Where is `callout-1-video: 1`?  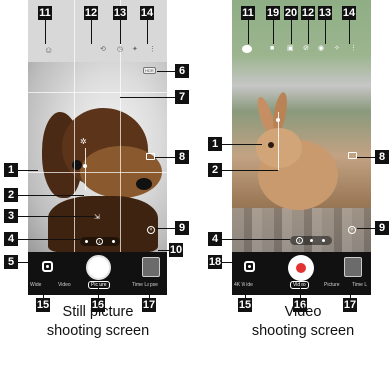 callout-1-video: 1 is located at coordinates (215, 144).